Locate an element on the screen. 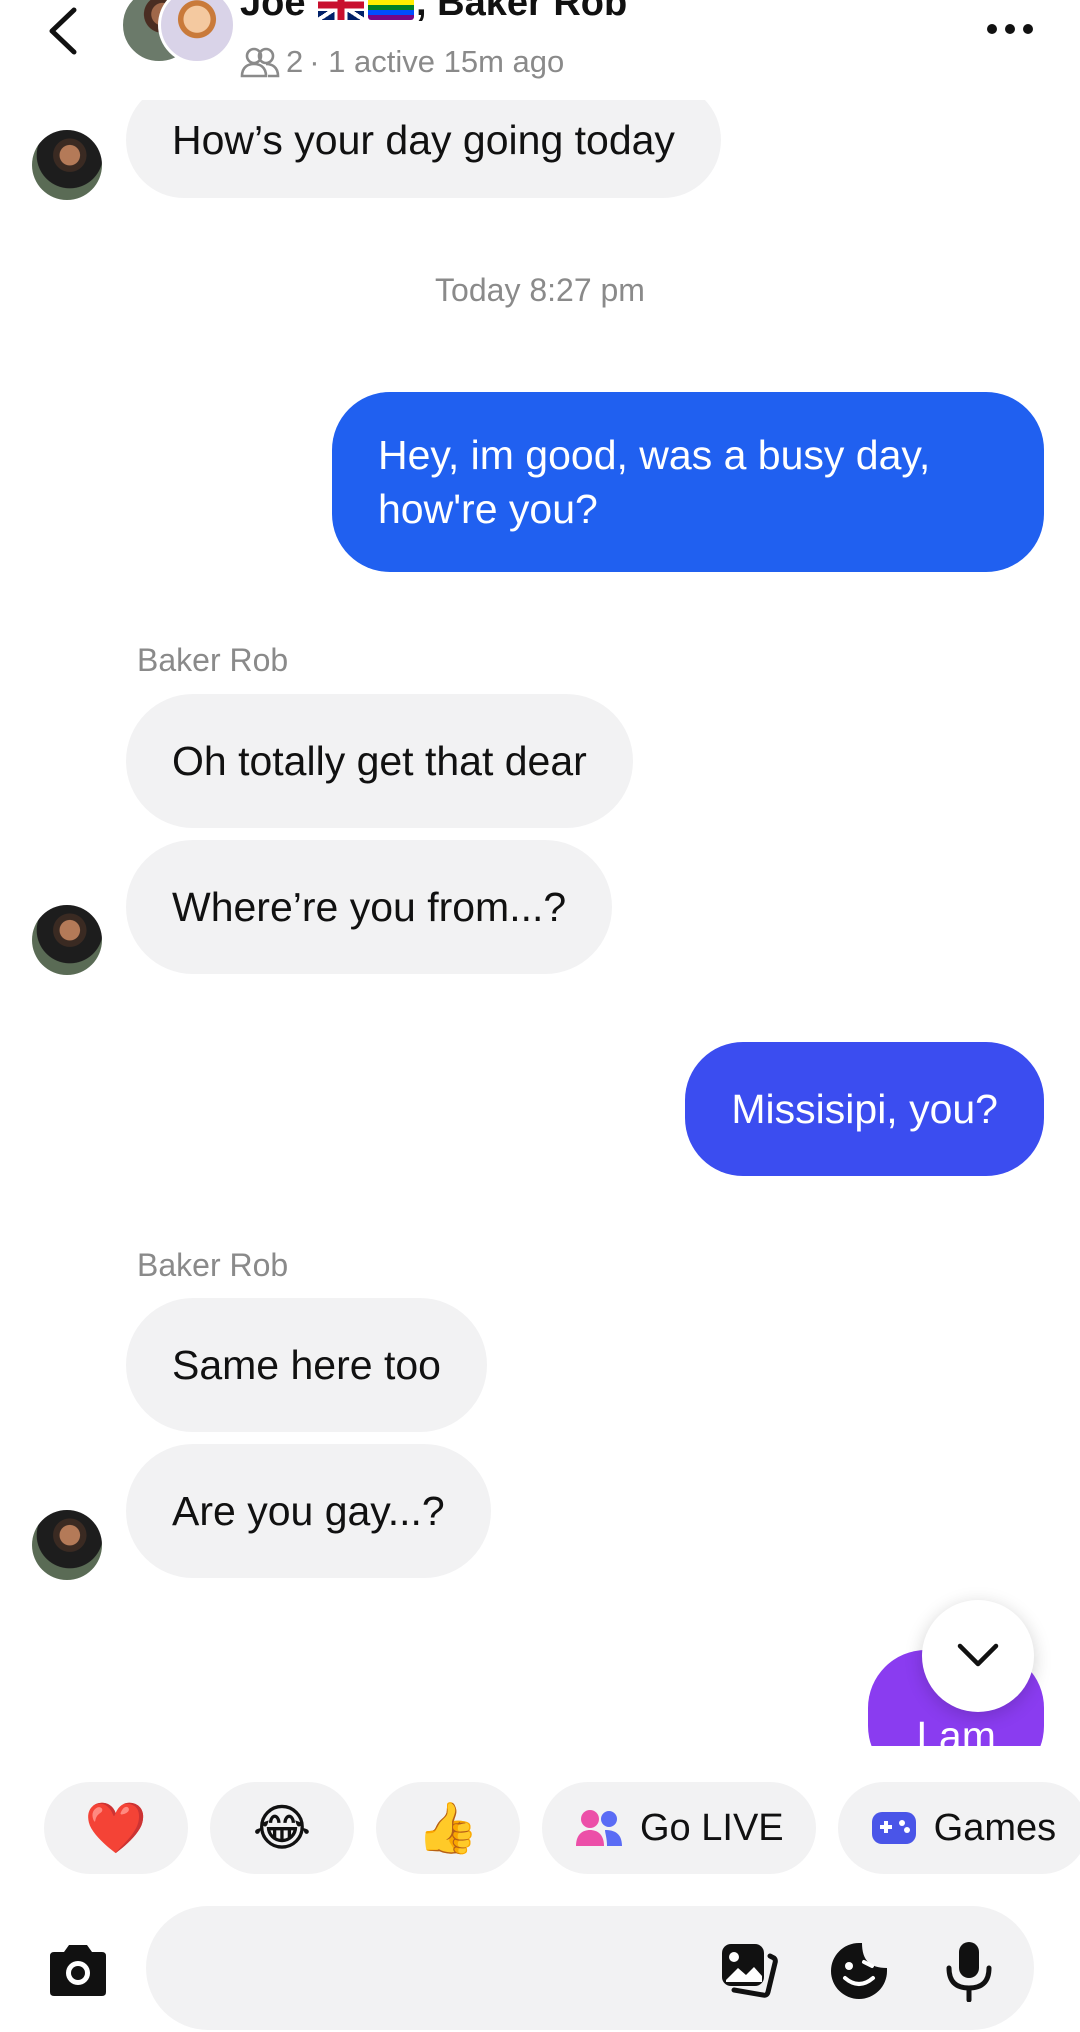 The image size is (1080, 2032). gallery-icon is located at coordinates (749, 1971).